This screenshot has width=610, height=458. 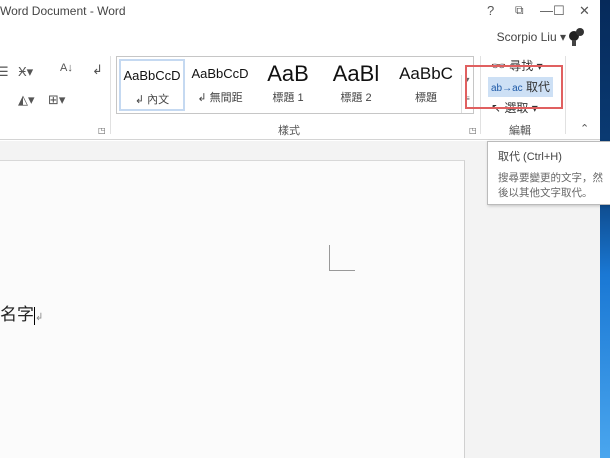 What do you see at coordinates (559, 11) in the screenshot?
I see `maximize-button: ☐` at bounding box center [559, 11].